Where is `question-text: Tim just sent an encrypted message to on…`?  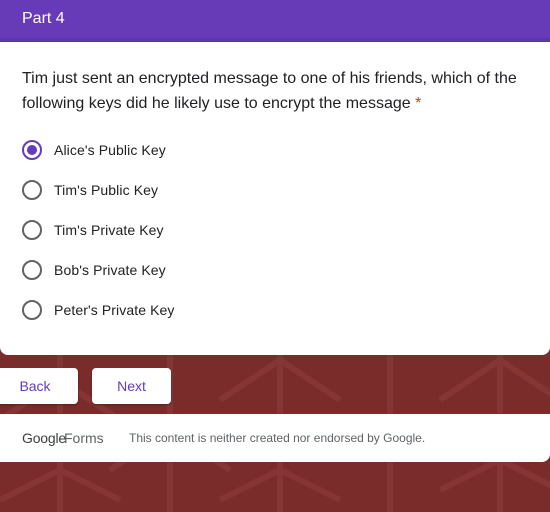 question-text: Tim just sent an encrypted message to on… is located at coordinates (282, 91).